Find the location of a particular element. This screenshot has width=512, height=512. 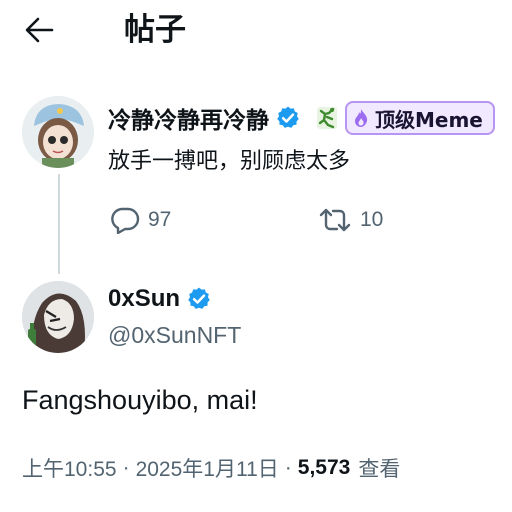

reply-author-avatar is located at coordinates (58, 132).